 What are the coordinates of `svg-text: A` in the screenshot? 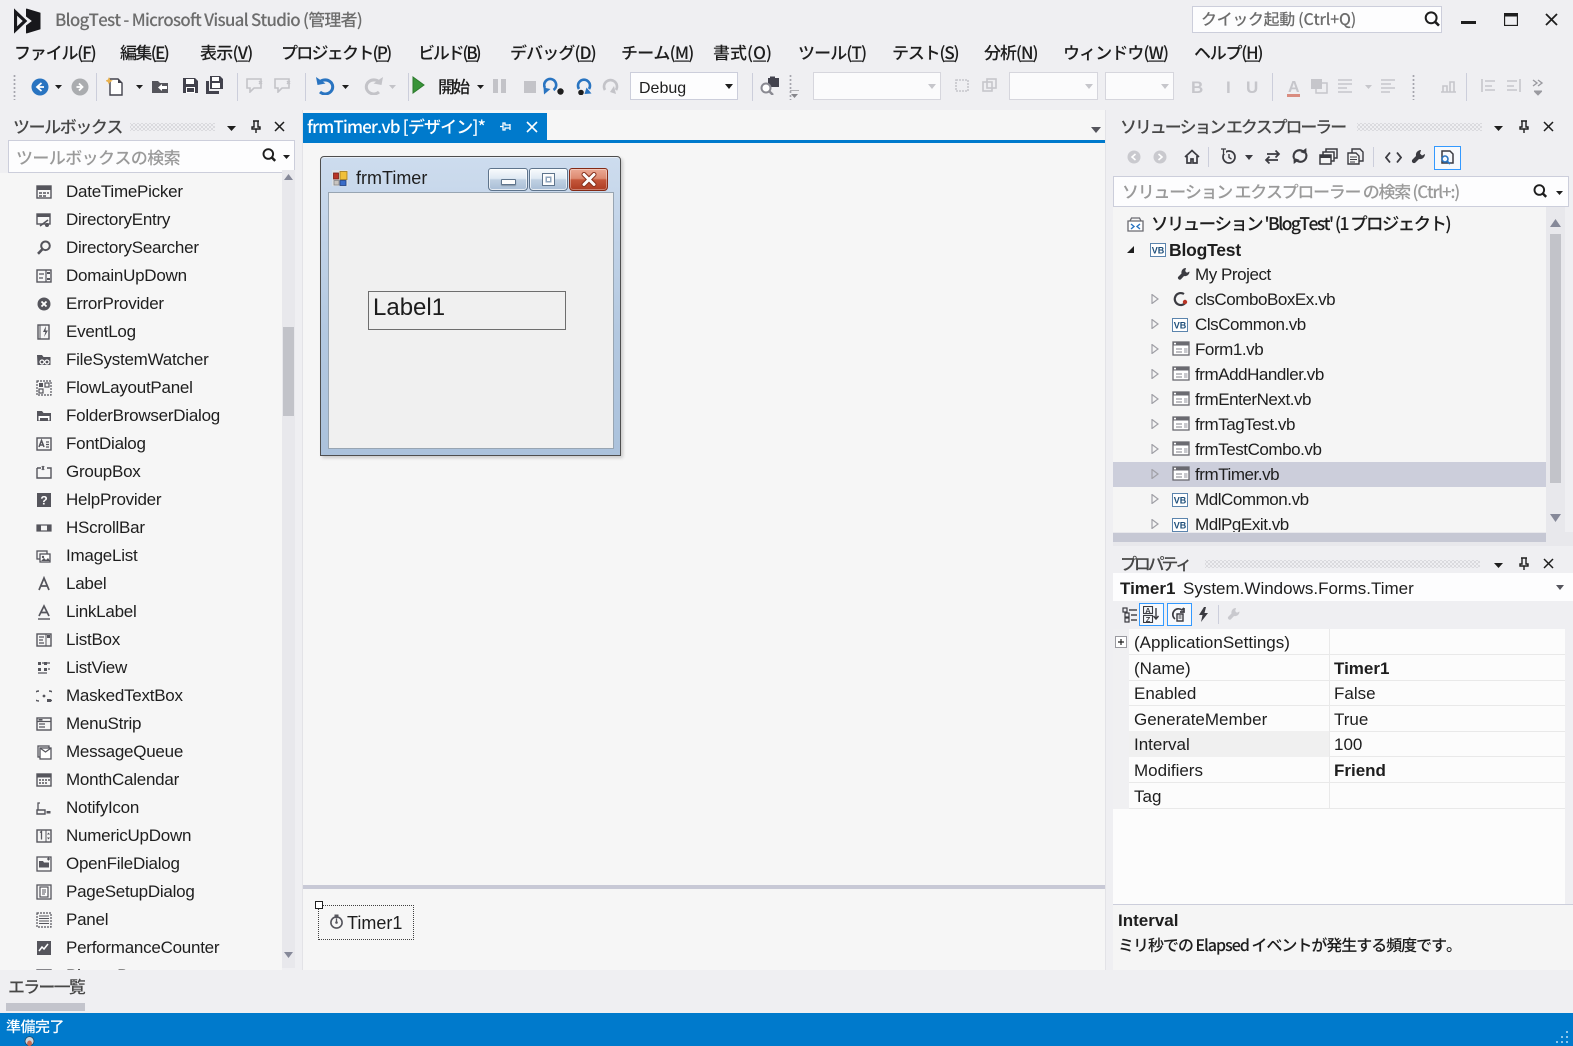 It's located at (1148, 610).